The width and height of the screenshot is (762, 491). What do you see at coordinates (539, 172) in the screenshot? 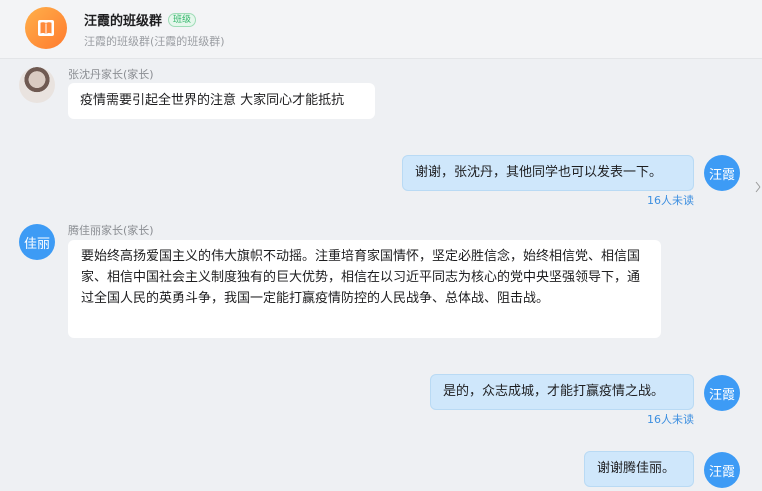
I see `message-text: 谢谢，张沈丹，其他同学也可以发表一下。` at bounding box center [539, 172].